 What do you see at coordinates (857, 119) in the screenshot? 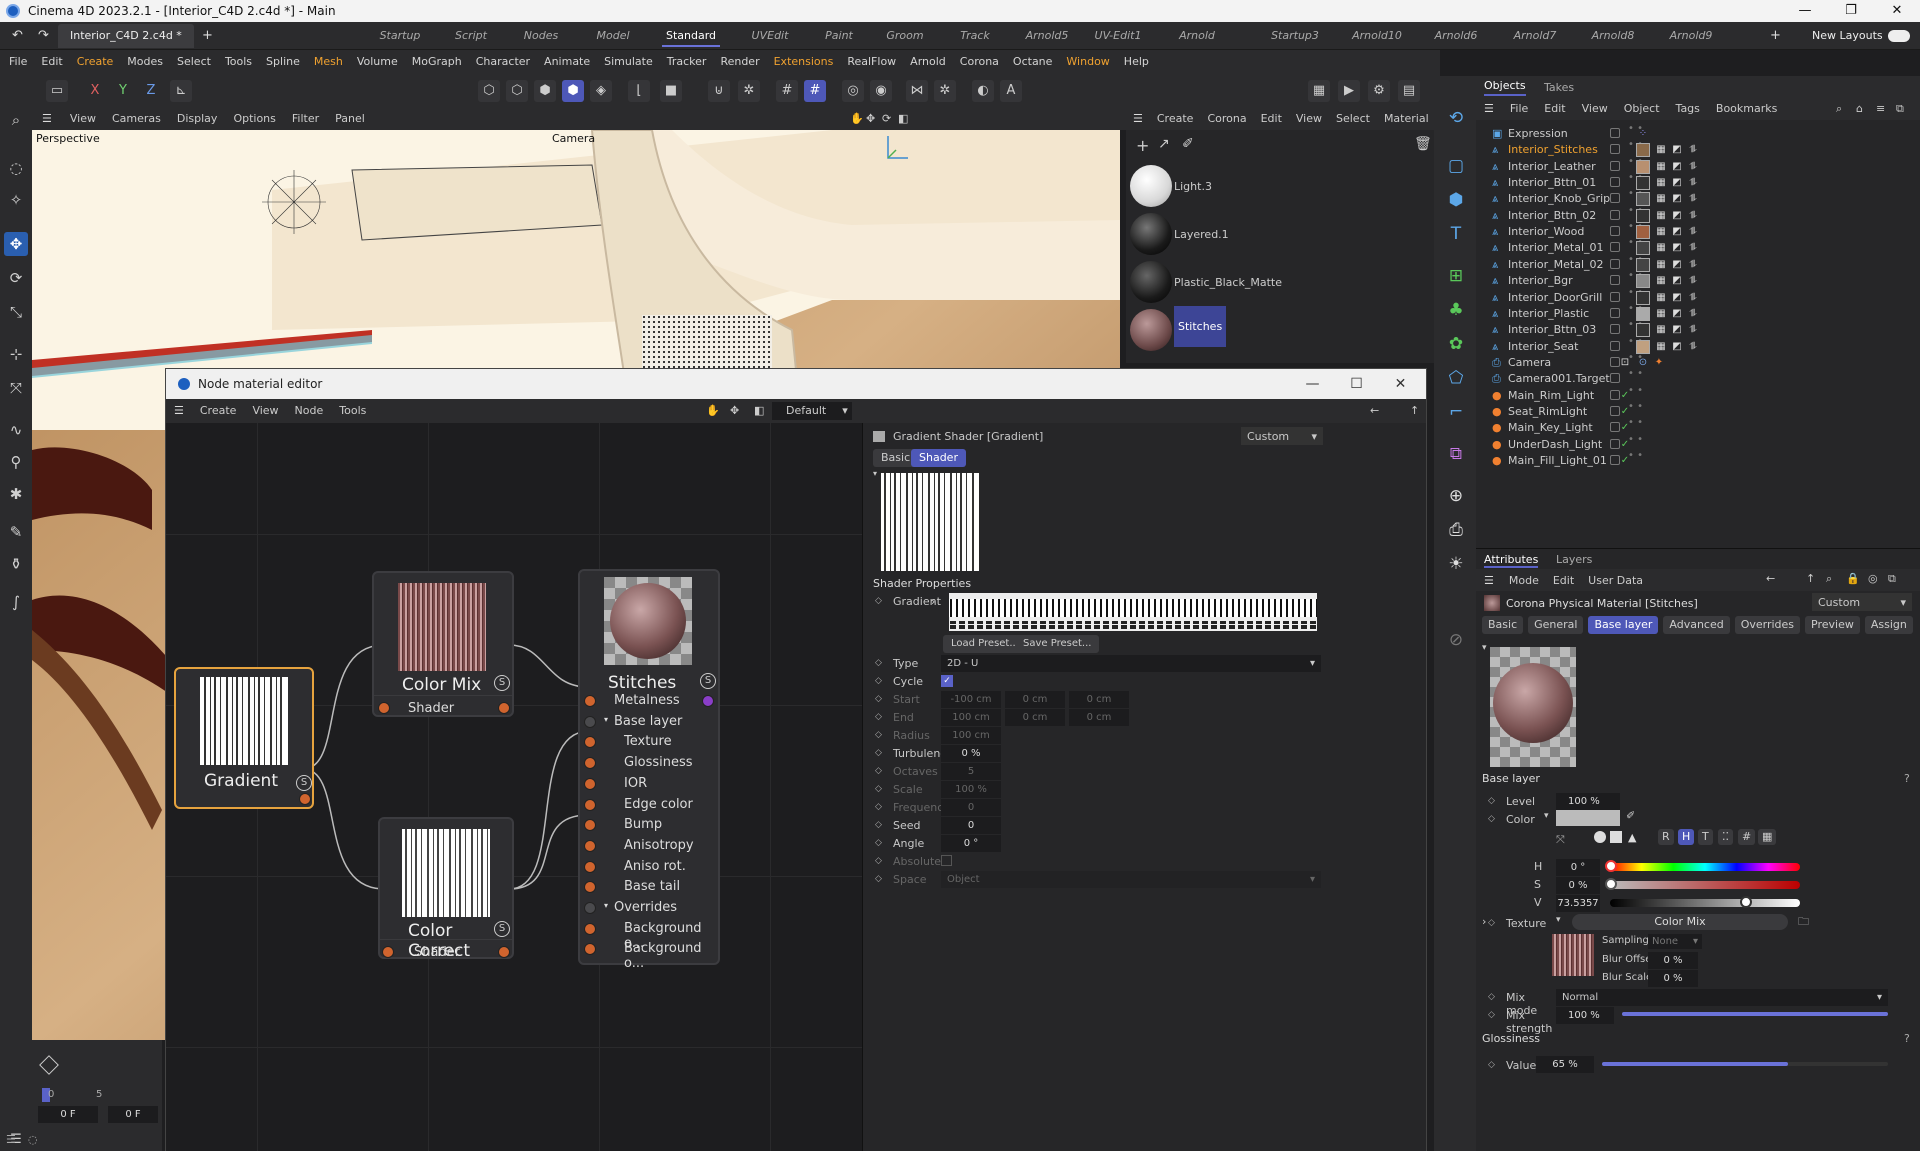
I see `pan-icon: ✋` at bounding box center [857, 119].